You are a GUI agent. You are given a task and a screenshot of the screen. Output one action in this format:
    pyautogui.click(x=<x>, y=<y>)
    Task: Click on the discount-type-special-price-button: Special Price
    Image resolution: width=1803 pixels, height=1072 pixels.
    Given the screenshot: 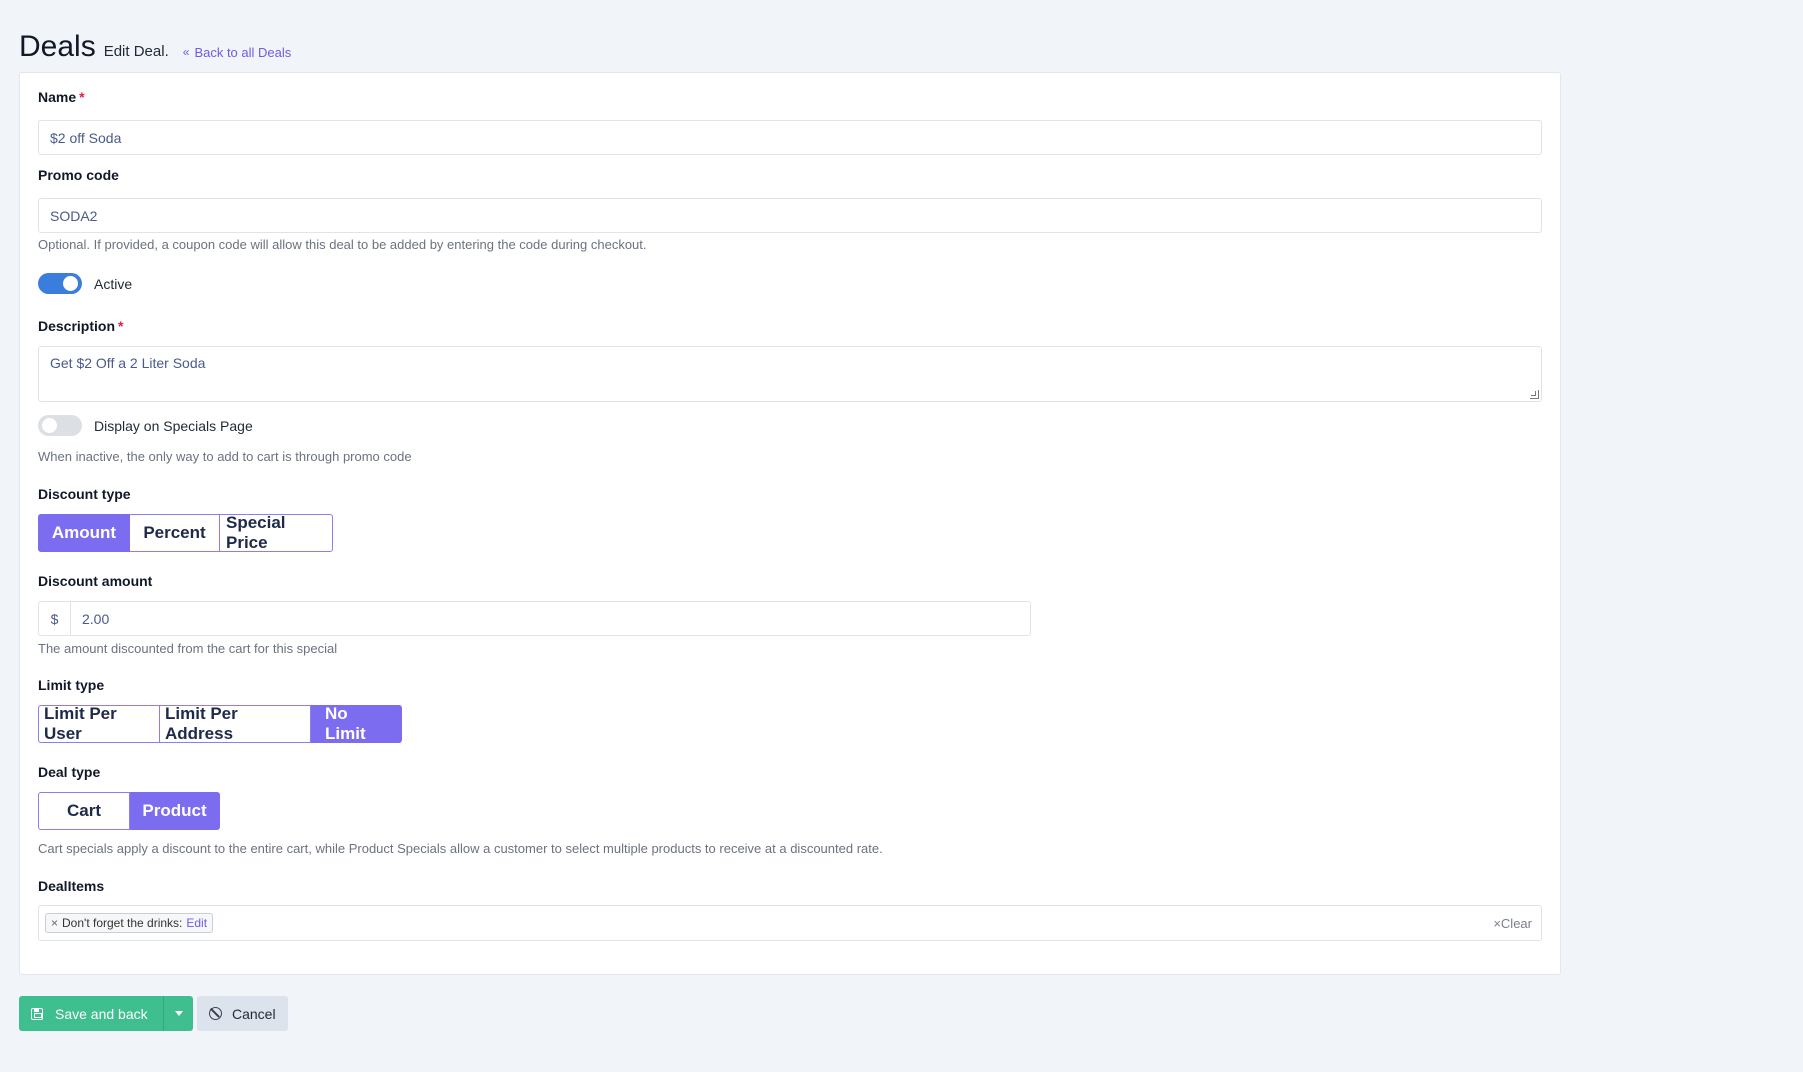 What is the action you would take?
    pyautogui.click(x=276, y=532)
    